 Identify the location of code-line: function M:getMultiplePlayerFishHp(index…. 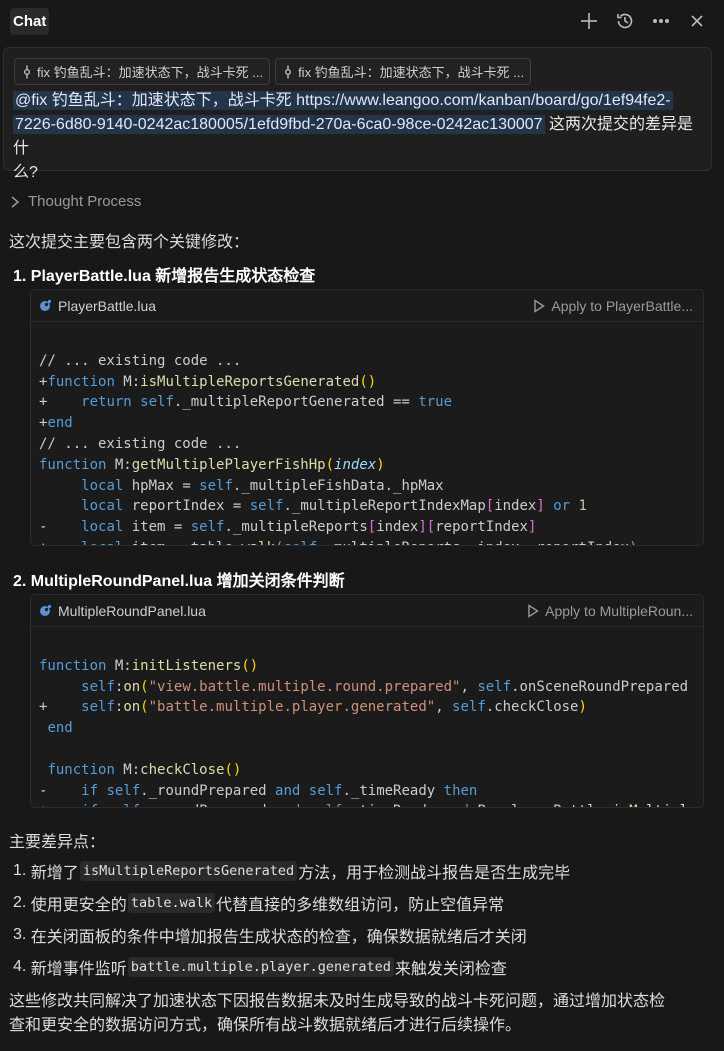
(212, 464).